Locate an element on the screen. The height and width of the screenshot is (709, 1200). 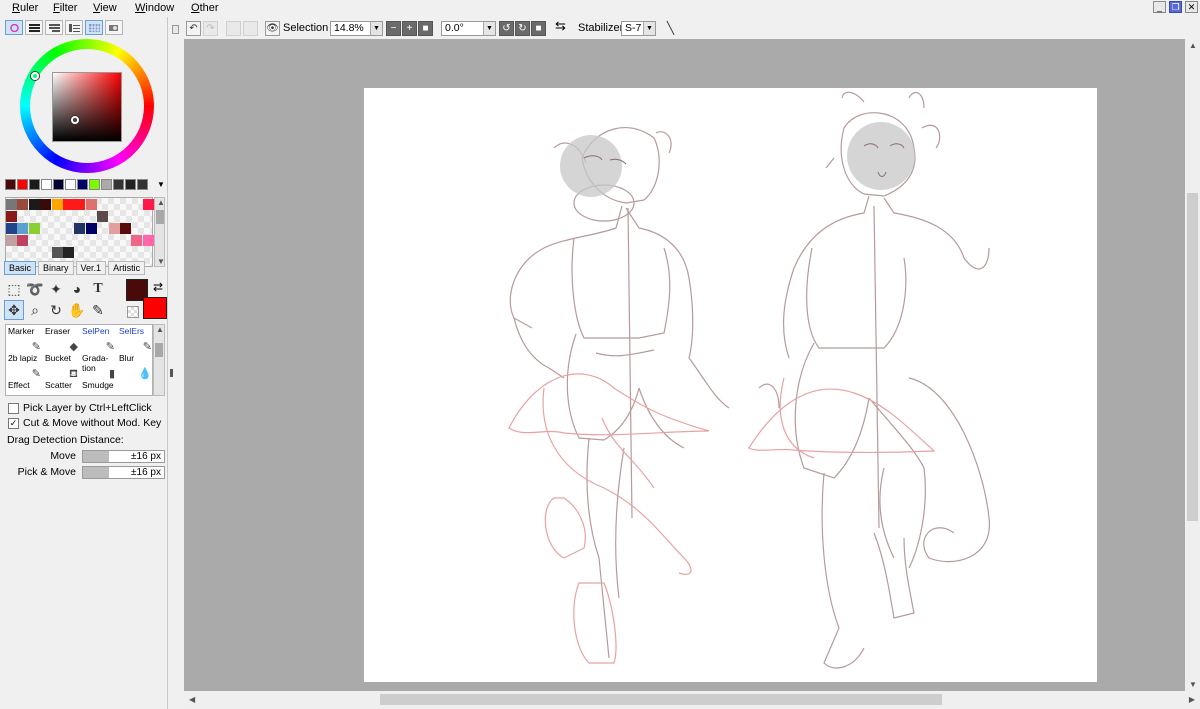
scroll-right-icon: ▶ is located at coordinates (1192, 699).